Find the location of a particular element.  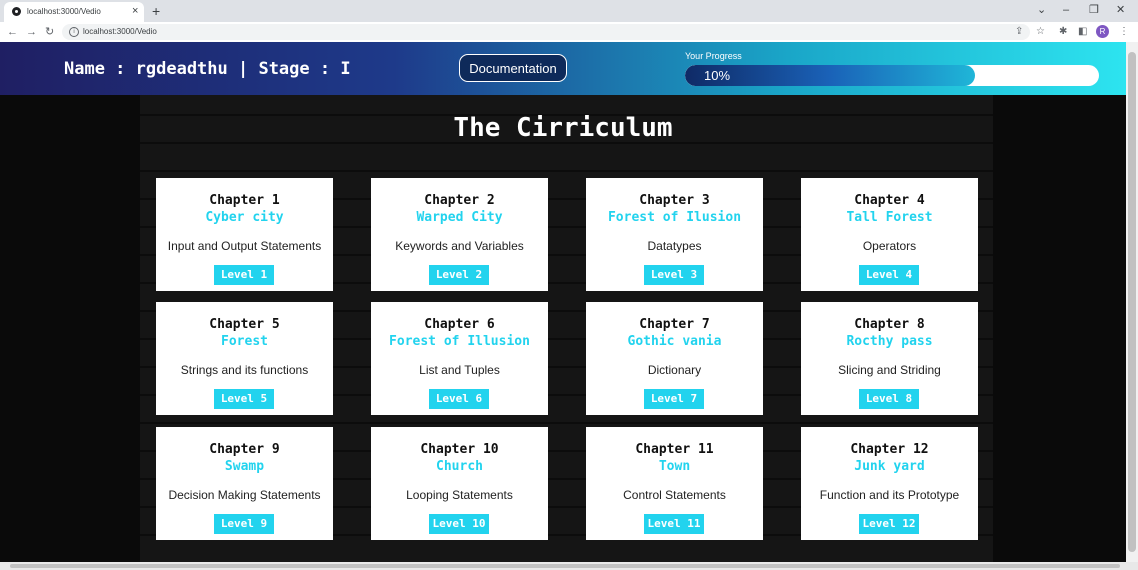

chapter-topic: Control Statements is located at coordinates (674, 495).